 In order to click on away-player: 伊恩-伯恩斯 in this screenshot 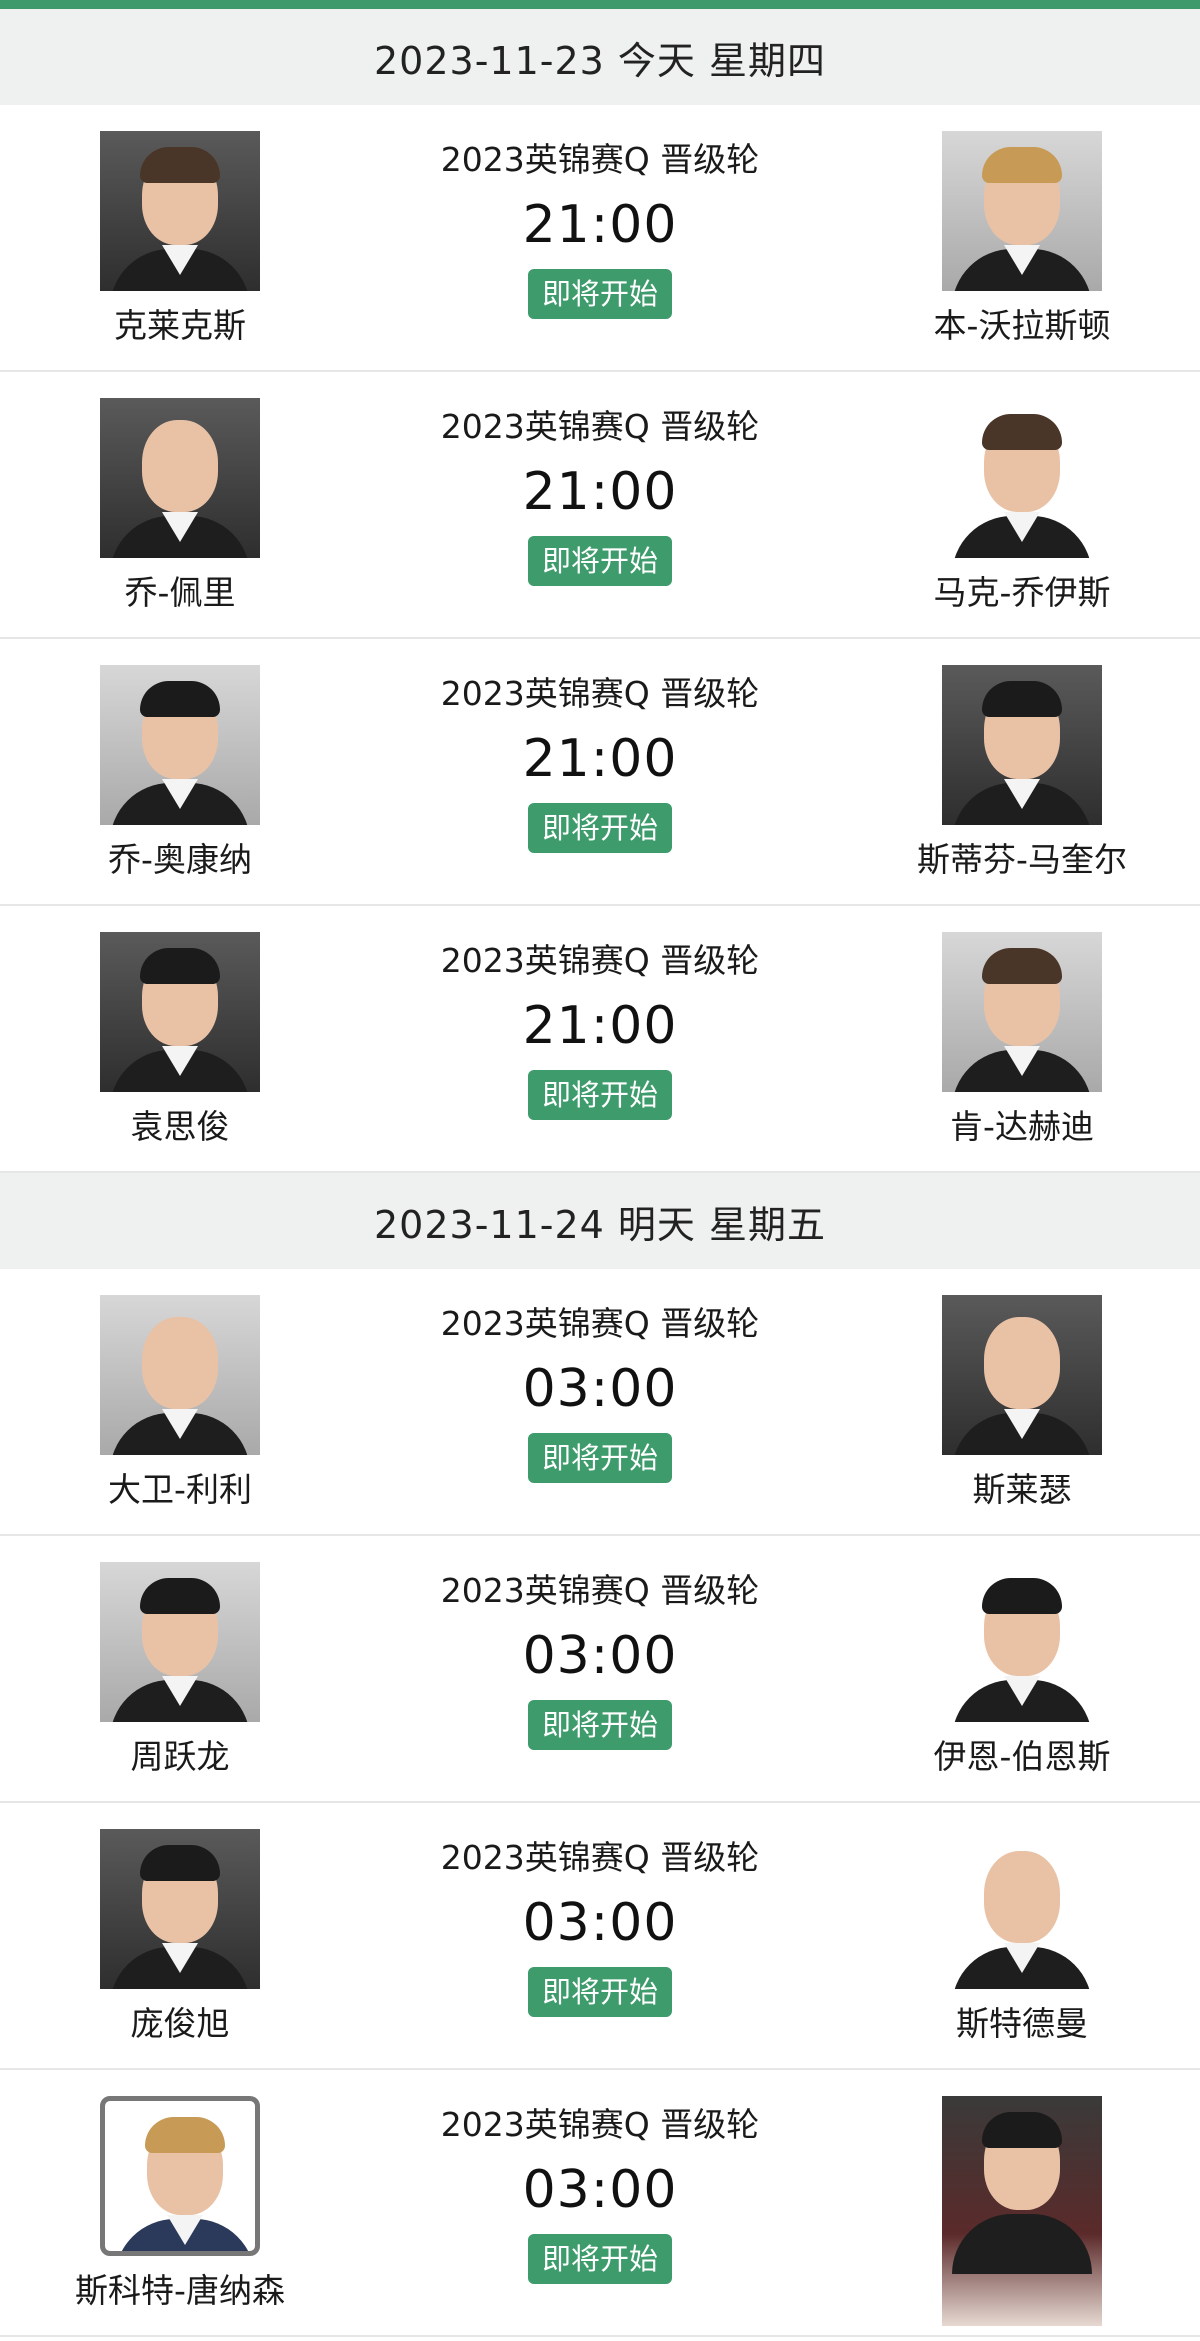, I will do `click(1022, 1670)`.